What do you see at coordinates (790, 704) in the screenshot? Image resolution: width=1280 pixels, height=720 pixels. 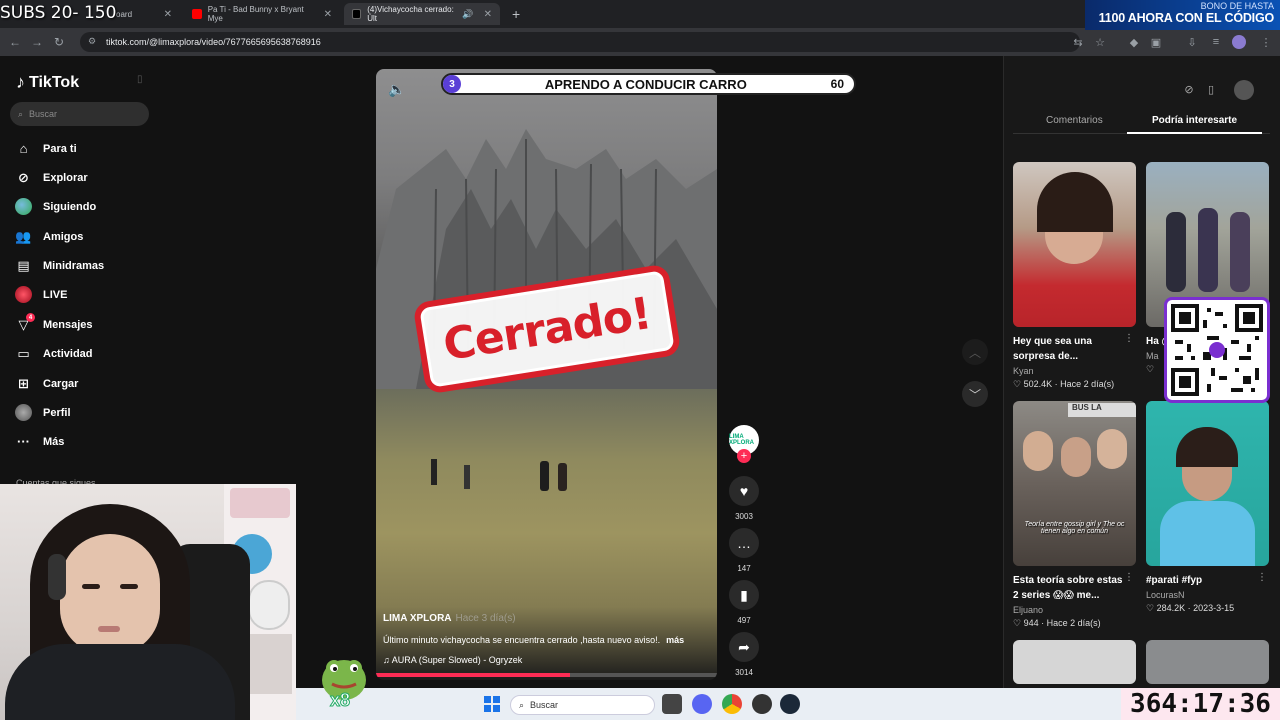 I see `steam-icon` at bounding box center [790, 704].